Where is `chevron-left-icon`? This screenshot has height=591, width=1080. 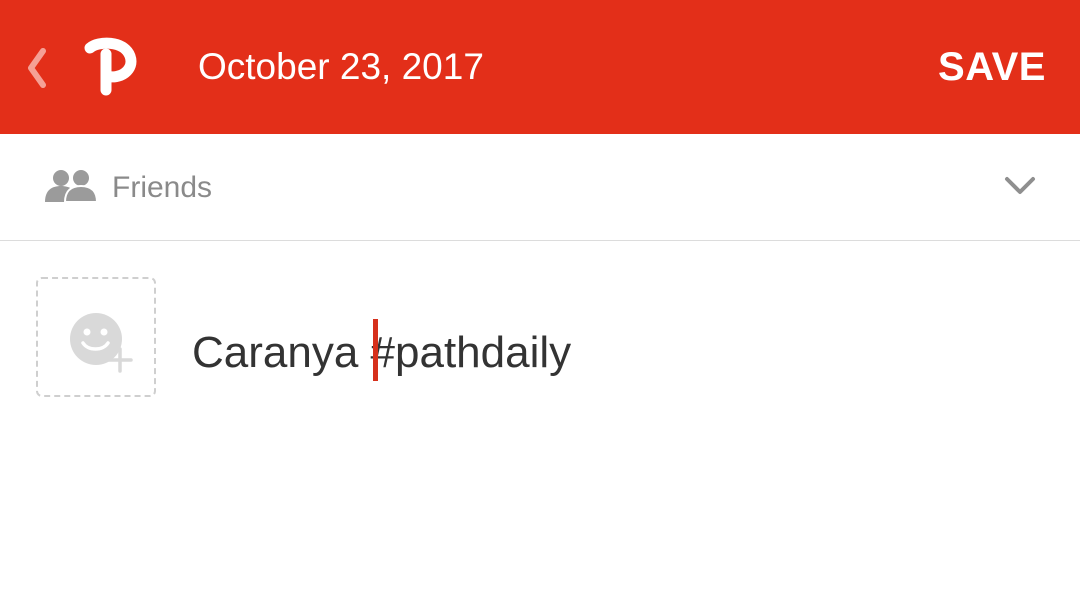
chevron-left-icon is located at coordinates (37, 68).